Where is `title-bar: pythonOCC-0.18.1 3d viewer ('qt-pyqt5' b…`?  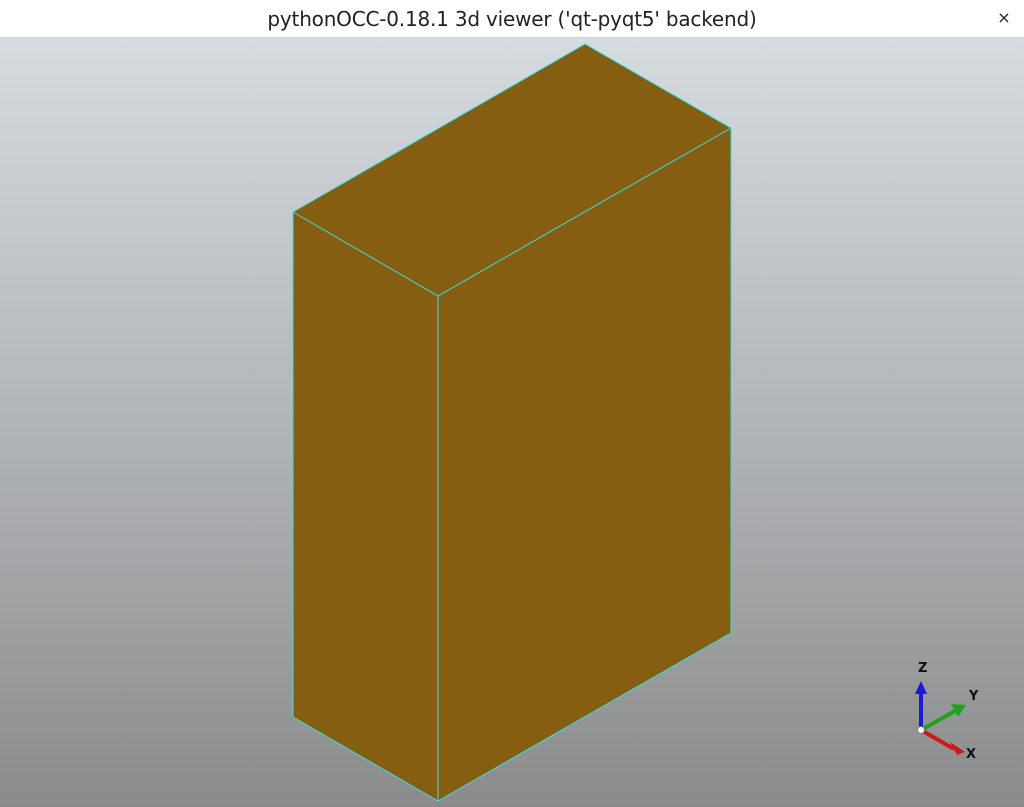 title-bar: pythonOCC-0.18.1 3d viewer ('qt-pyqt5' b… is located at coordinates (512, 19).